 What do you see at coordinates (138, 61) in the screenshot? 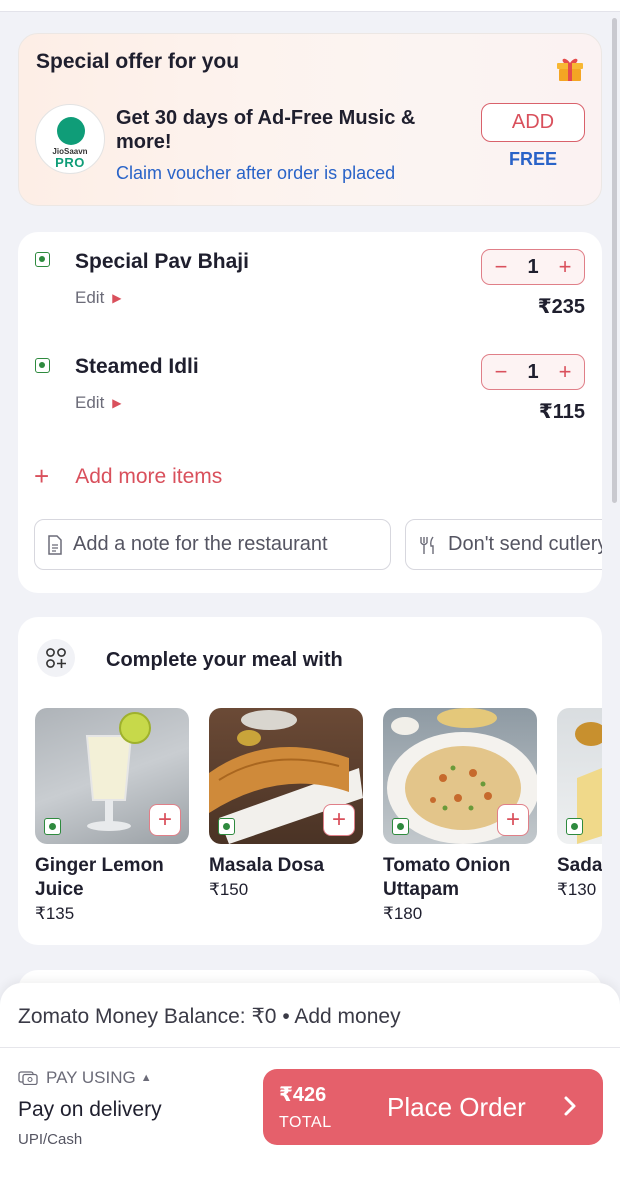
I see `offer-title: Special offer for you` at bounding box center [138, 61].